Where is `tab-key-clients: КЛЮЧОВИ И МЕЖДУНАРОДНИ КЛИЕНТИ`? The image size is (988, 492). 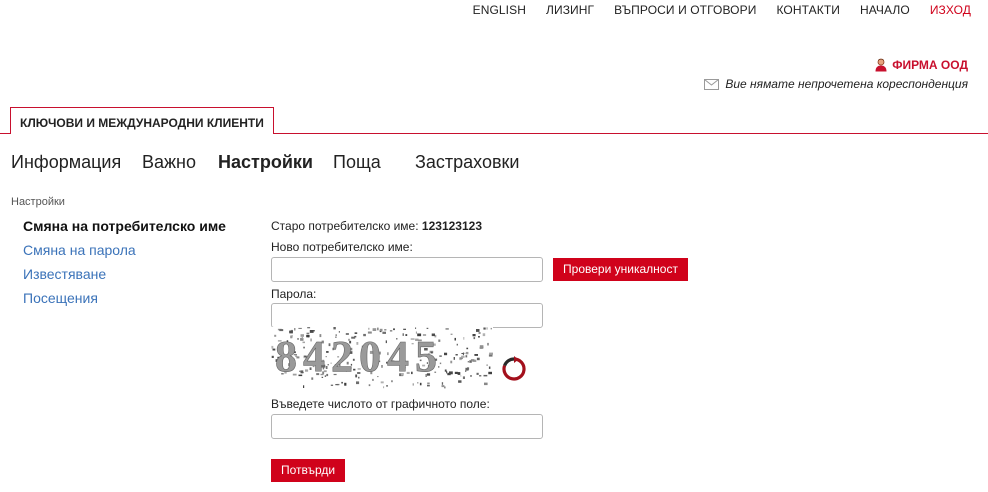
tab-key-clients: КЛЮЧОВИ И МЕЖДУНАРОДНИ КЛИЕНТИ is located at coordinates (142, 120).